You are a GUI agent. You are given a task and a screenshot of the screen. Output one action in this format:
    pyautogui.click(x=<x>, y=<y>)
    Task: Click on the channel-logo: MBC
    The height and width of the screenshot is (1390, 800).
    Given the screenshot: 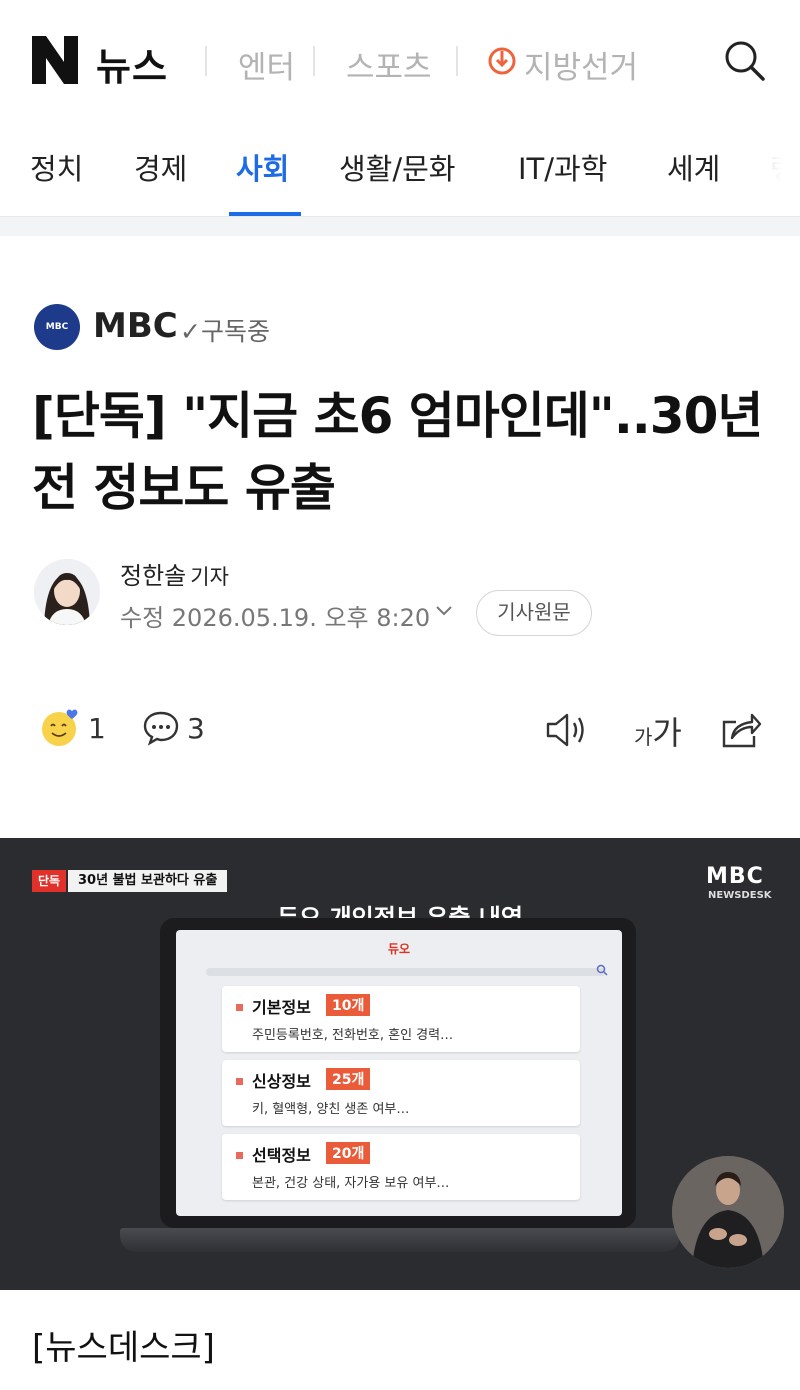 What is the action you would take?
    pyautogui.click(x=735, y=876)
    